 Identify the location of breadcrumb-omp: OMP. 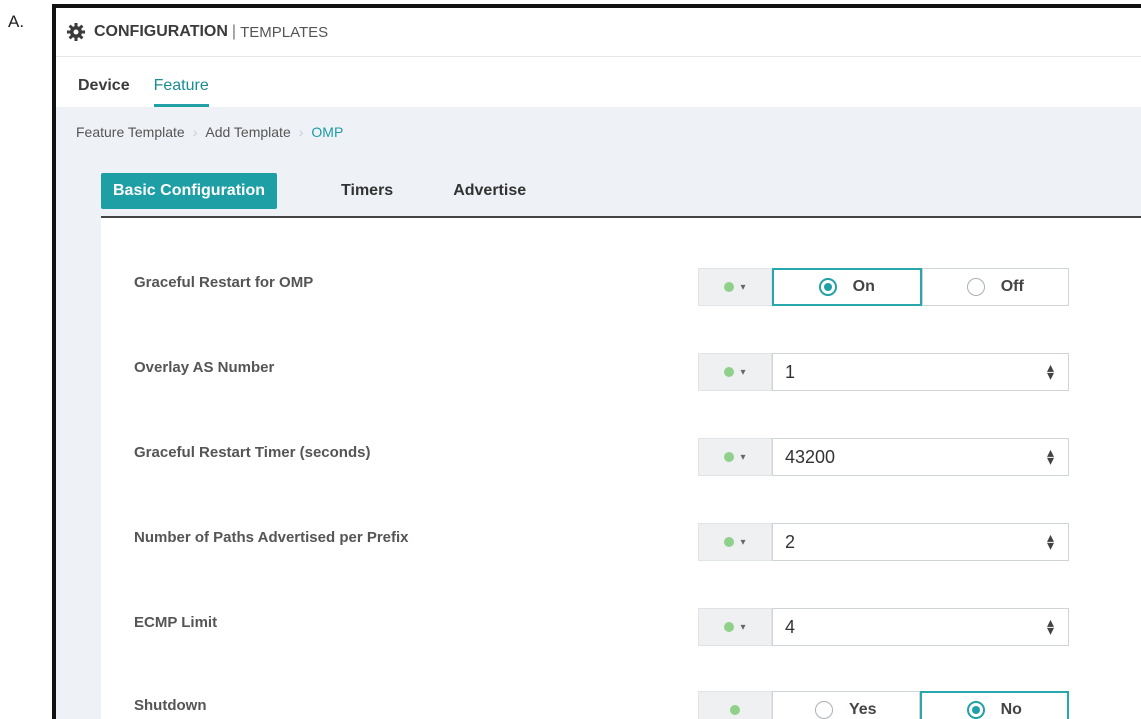
(327, 132).